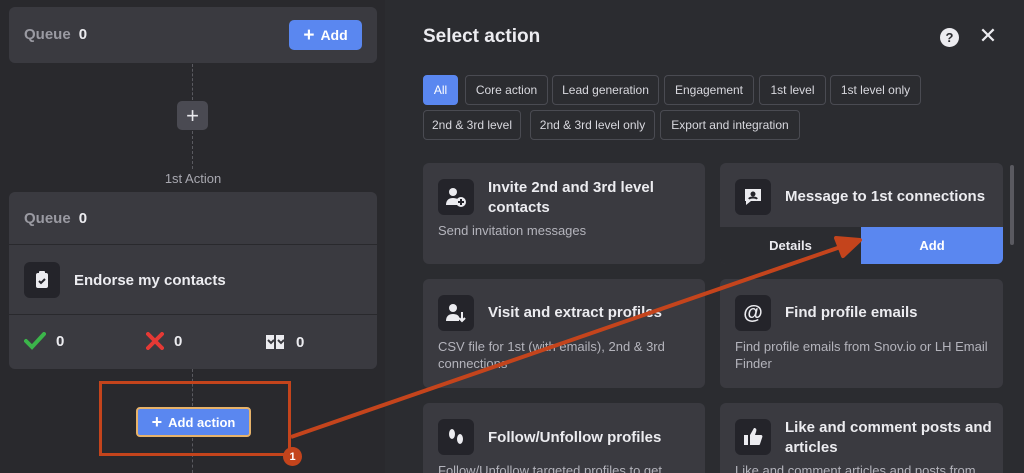 The image size is (1024, 473). I want to click on task-row: Endorse my contacts, so click(125, 280).